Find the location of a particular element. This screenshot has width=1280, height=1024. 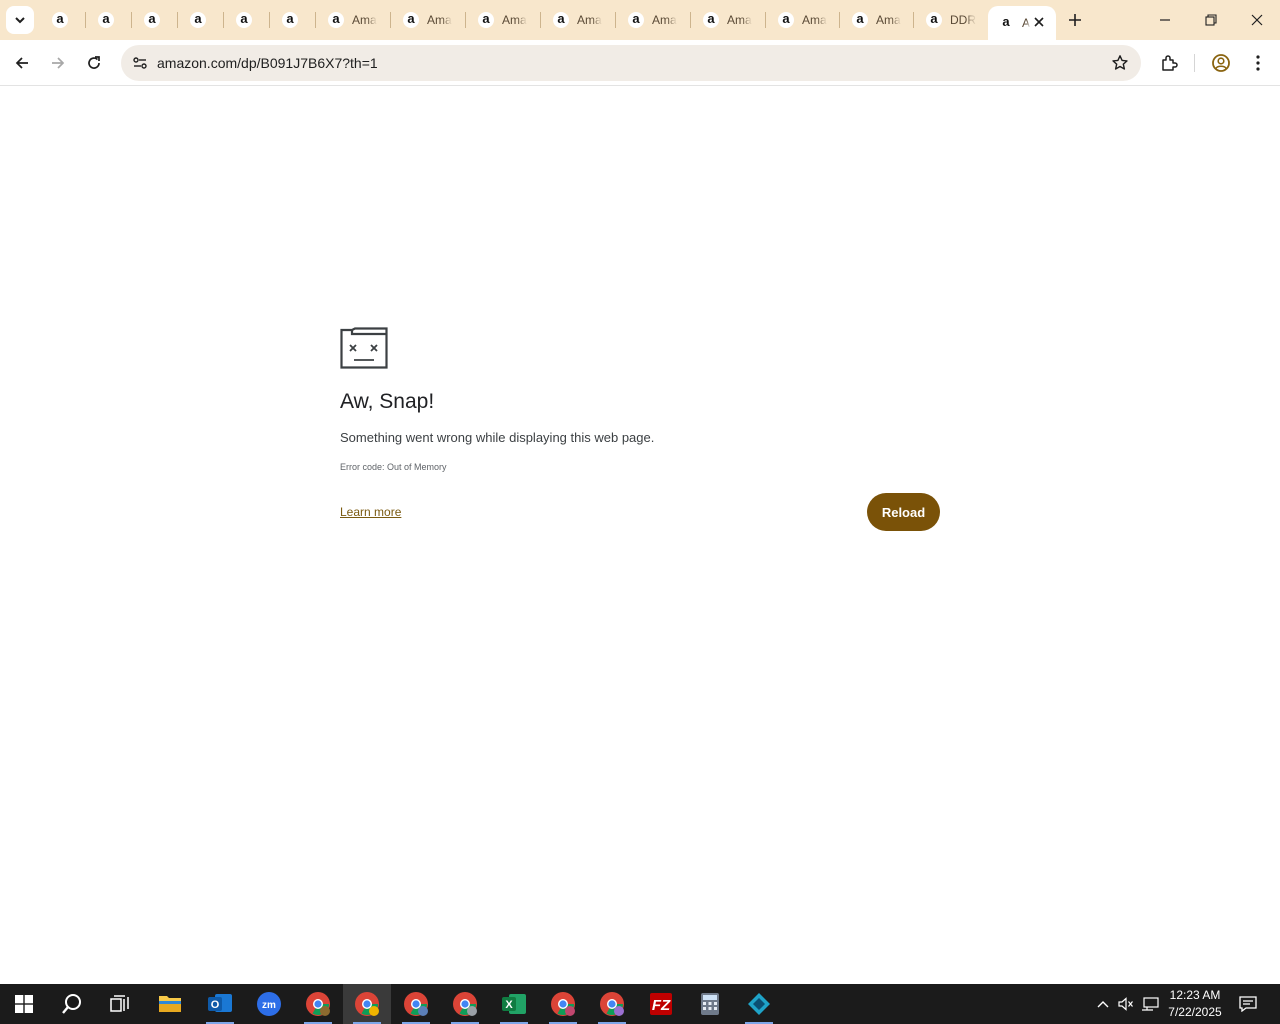

bookmark-star-icon is located at coordinates (1120, 63).